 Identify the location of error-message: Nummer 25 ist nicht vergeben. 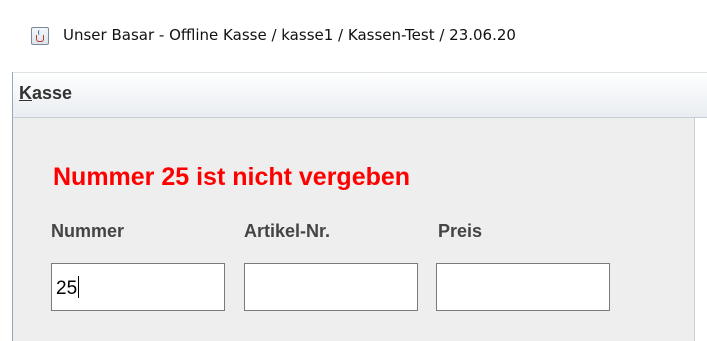
(232, 177).